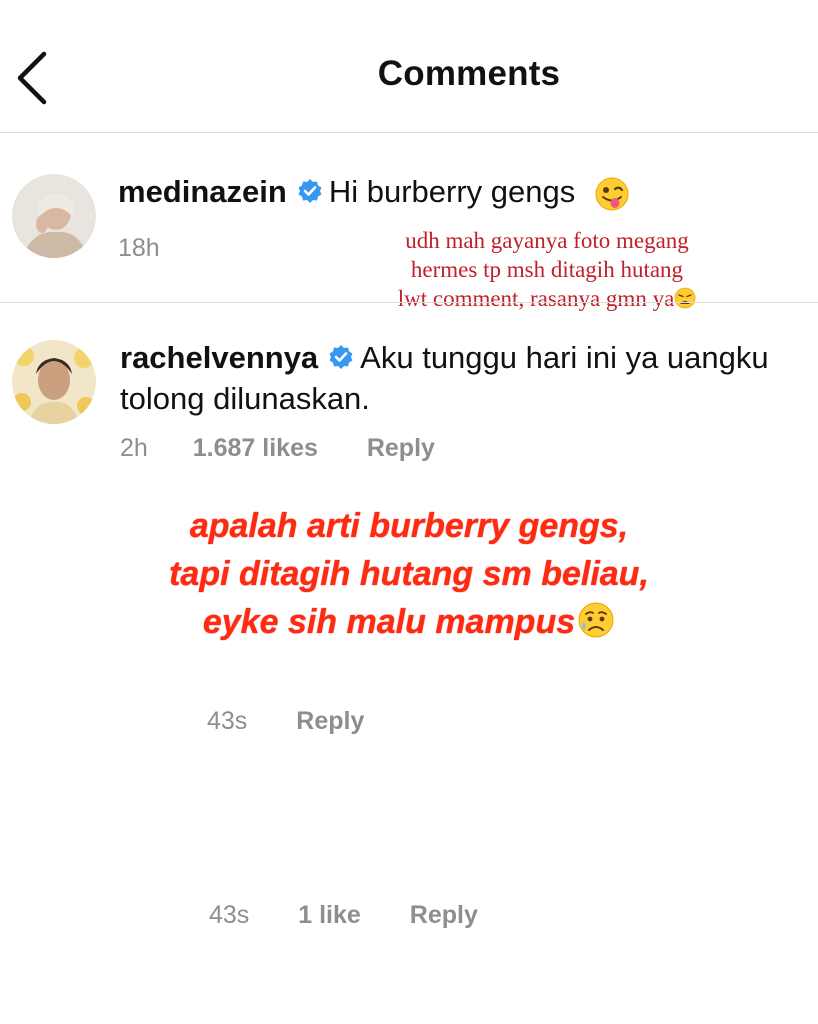 This screenshot has height=1024, width=818. Describe the element at coordinates (219, 357) in the screenshot. I see `username-rachelvennya: rachelvennya` at that location.